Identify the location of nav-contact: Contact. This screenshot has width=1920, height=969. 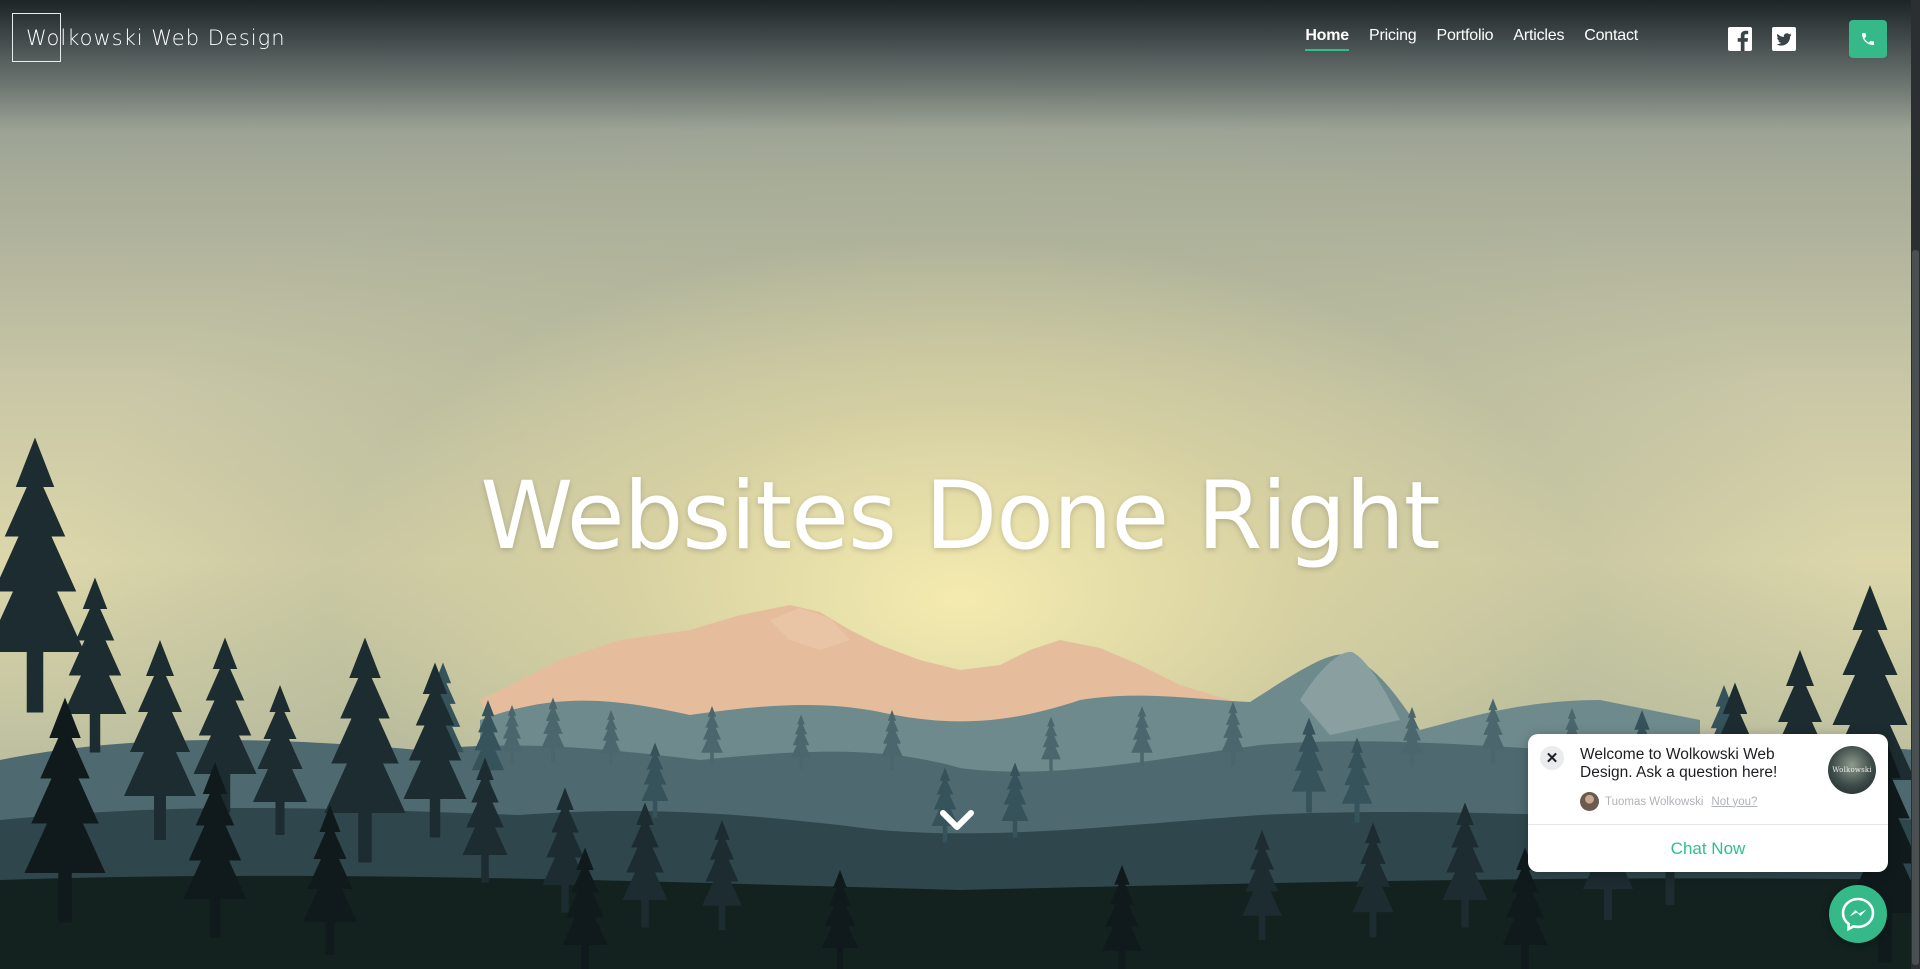
(1611, 39).